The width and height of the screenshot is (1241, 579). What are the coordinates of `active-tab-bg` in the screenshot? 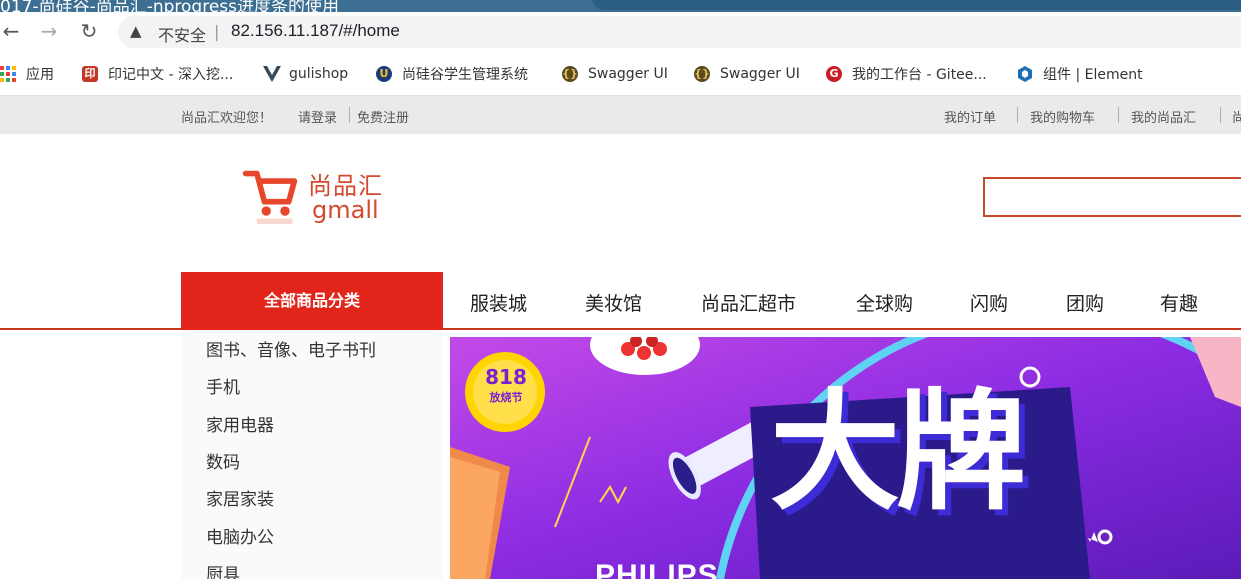 It's located at (916, 5).